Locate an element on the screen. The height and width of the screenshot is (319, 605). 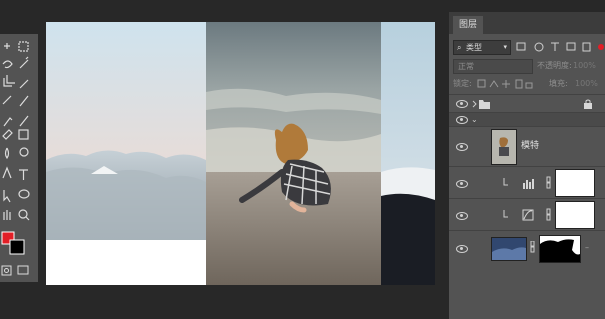
filter-row: ⌕ 类型 ▾ is located at coordinates (527, 47).